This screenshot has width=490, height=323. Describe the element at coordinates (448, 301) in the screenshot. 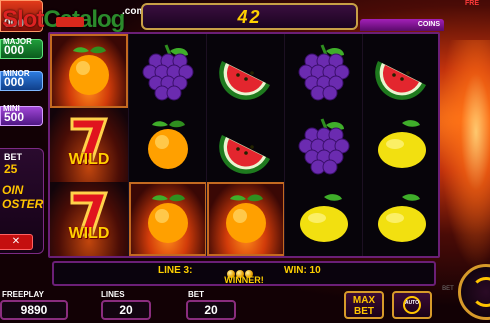

I see `side-bet-button: BET` at that location.